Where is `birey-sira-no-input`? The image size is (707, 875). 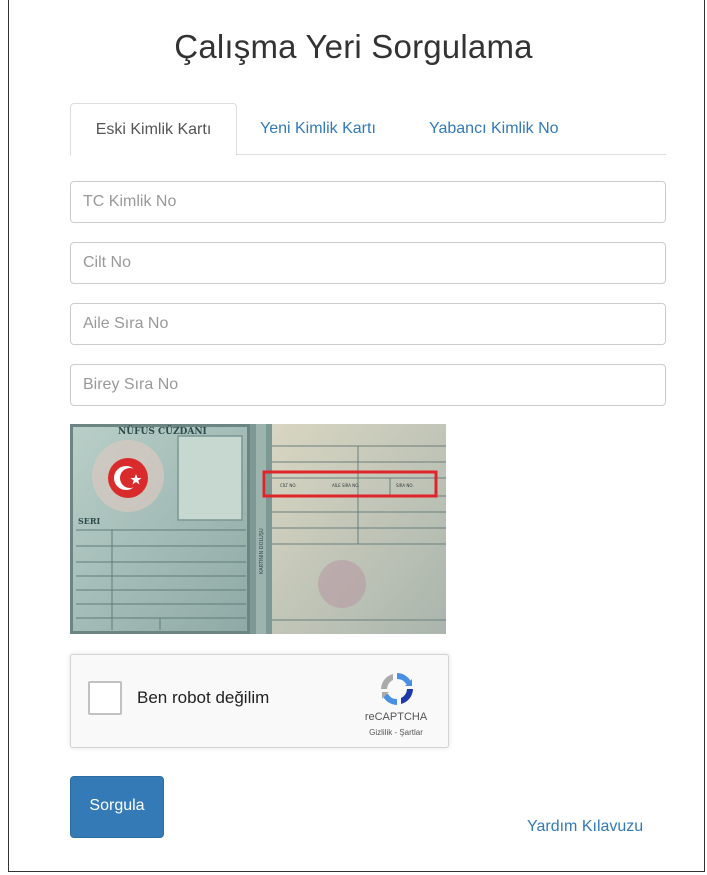 birey-sira-no-input is located at coordinates (368, 385).